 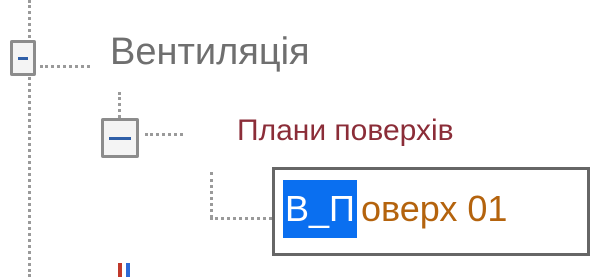 I want to click on tree-line-root-connector, so click(x=65, y=66).